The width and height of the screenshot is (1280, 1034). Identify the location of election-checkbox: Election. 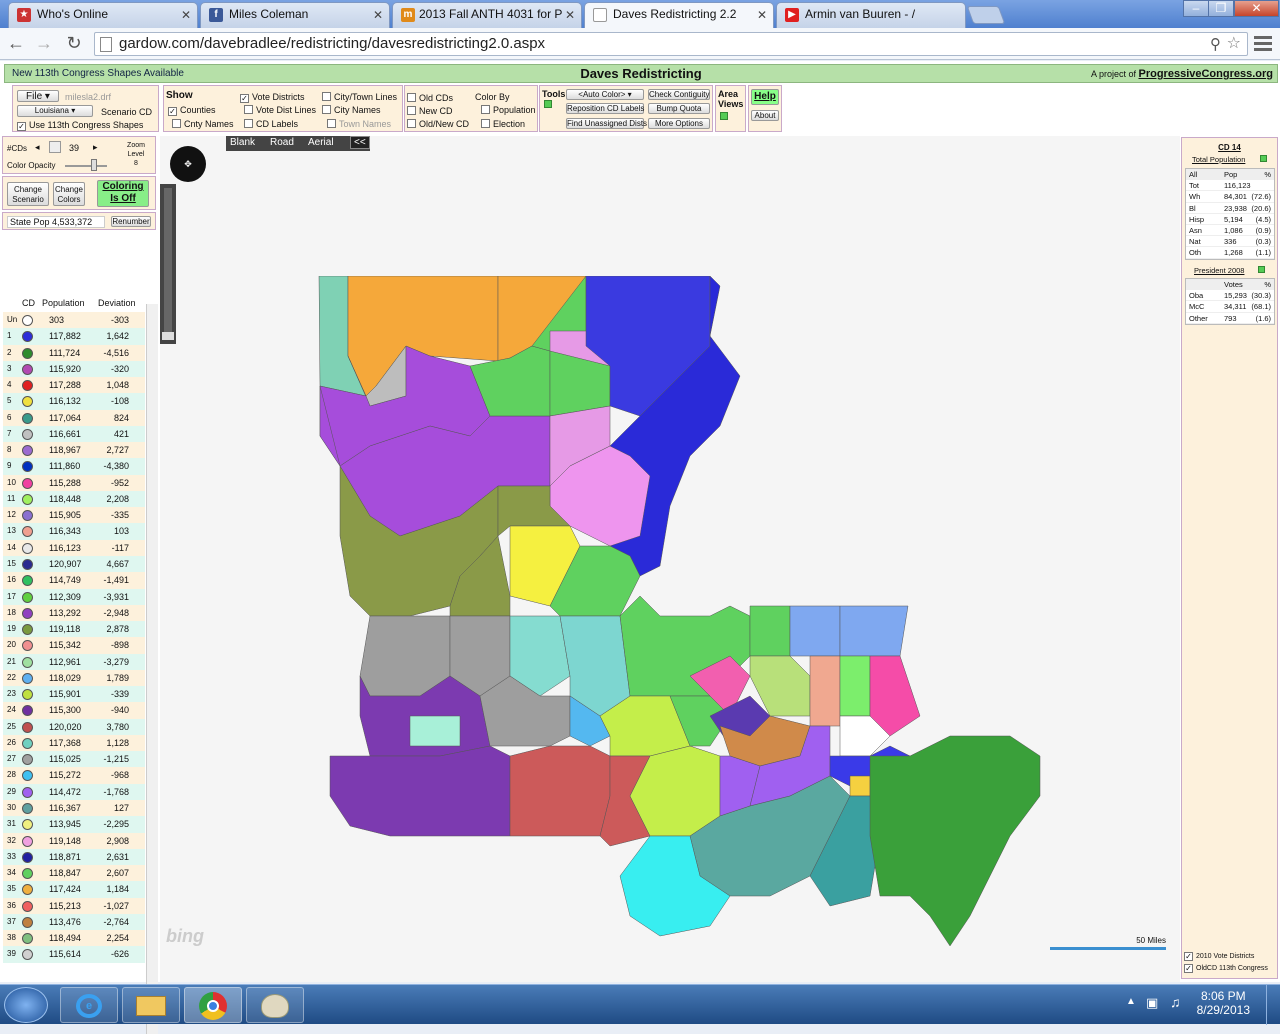
(503, 124).